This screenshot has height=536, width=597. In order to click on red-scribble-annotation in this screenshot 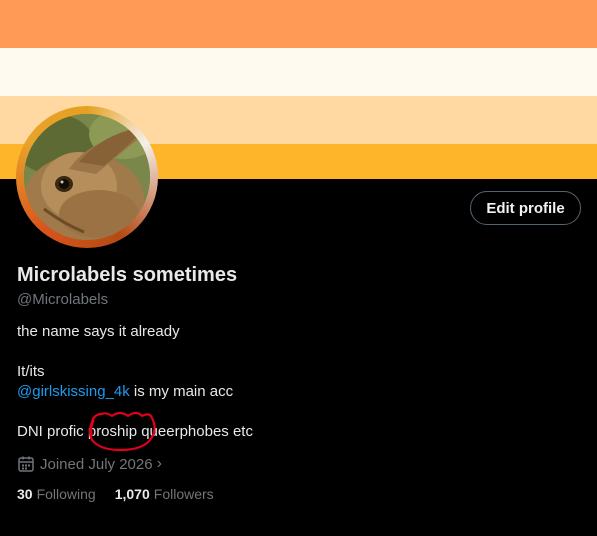, I will do `click(122, 431)`.